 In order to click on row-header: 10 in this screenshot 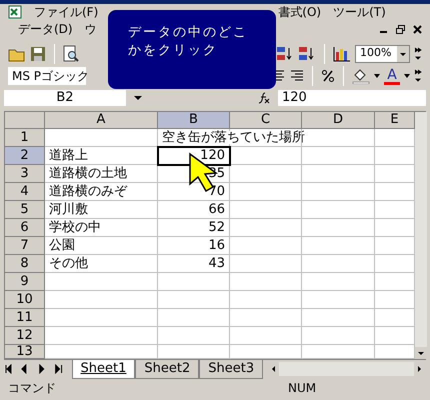, I will do `click(25, 299)`.